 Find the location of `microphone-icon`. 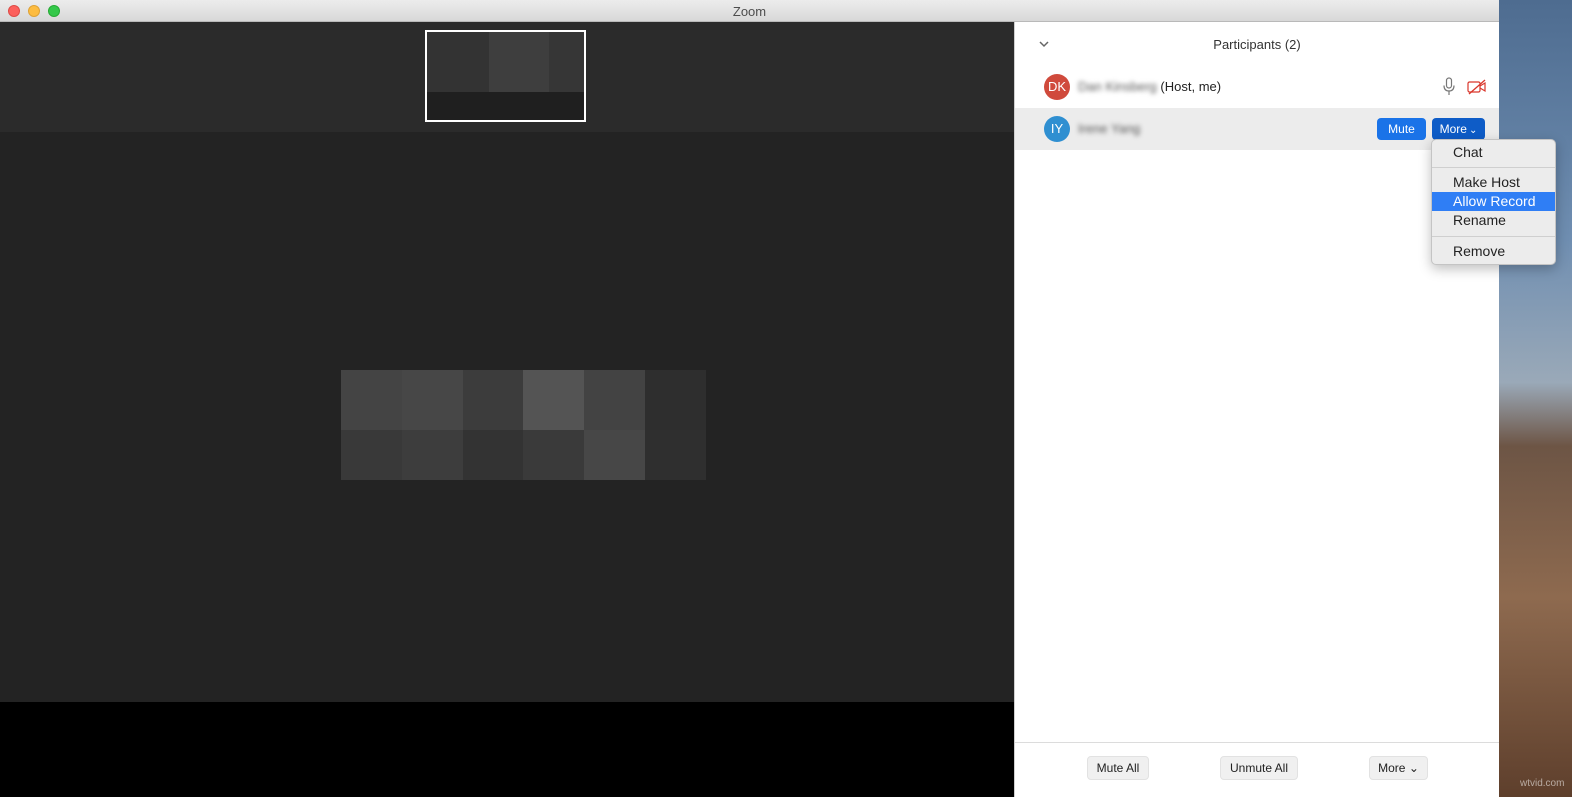

microphone-icon is located at coordinates (1449, 87).